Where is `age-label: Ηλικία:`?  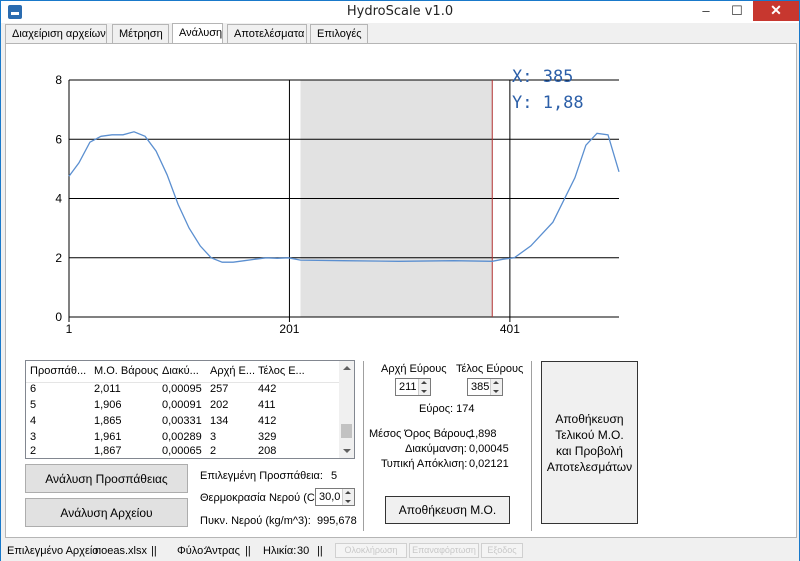 age-label: Ηλικία: is located at coordinates (280, 551).